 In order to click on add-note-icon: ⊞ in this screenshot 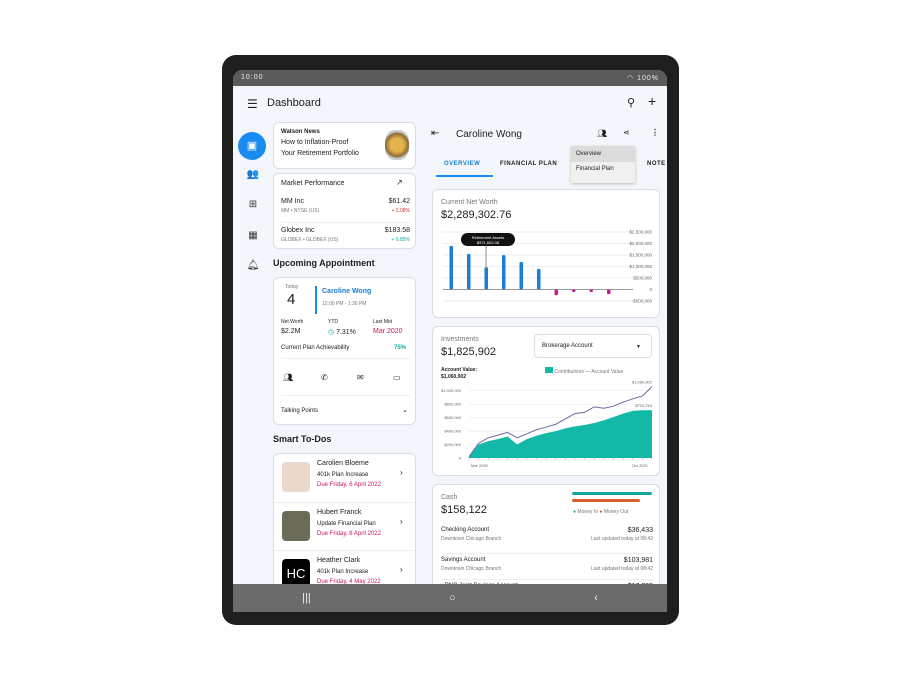, I will do `click(253, 204)`.